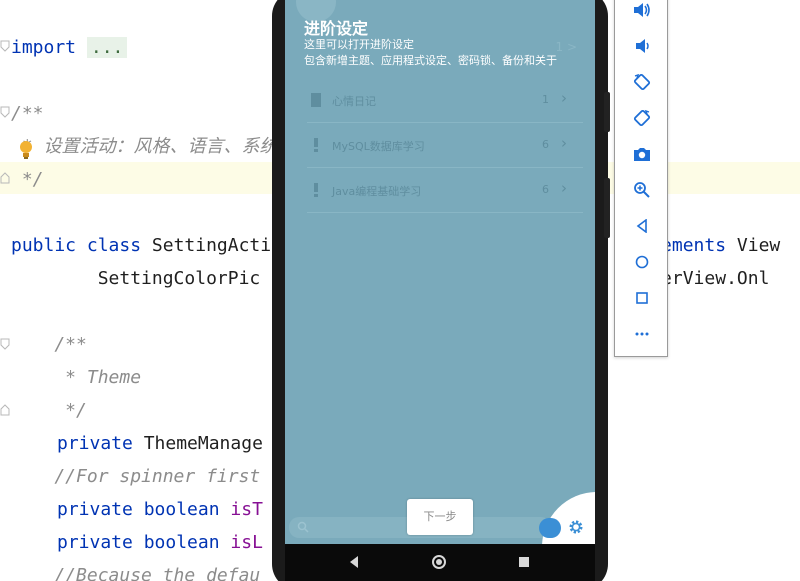 The height and width of the screenshot is (581, 800). Describe the element at coordinates (377, 191) in the screenshot. I see `list-item-label: Java编程基础学习` at that location.